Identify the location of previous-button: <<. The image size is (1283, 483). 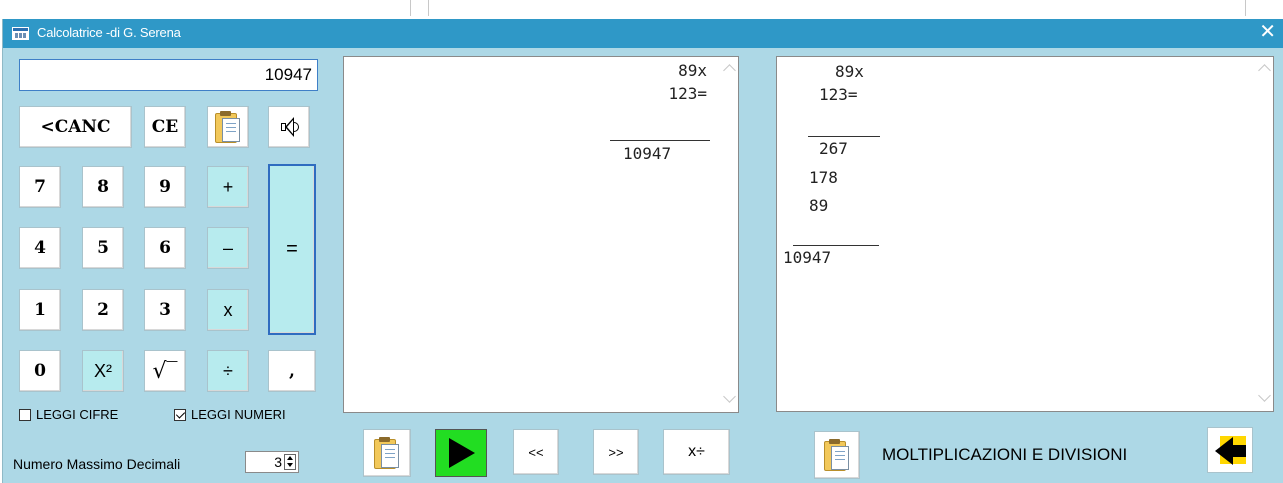
(536, 452).